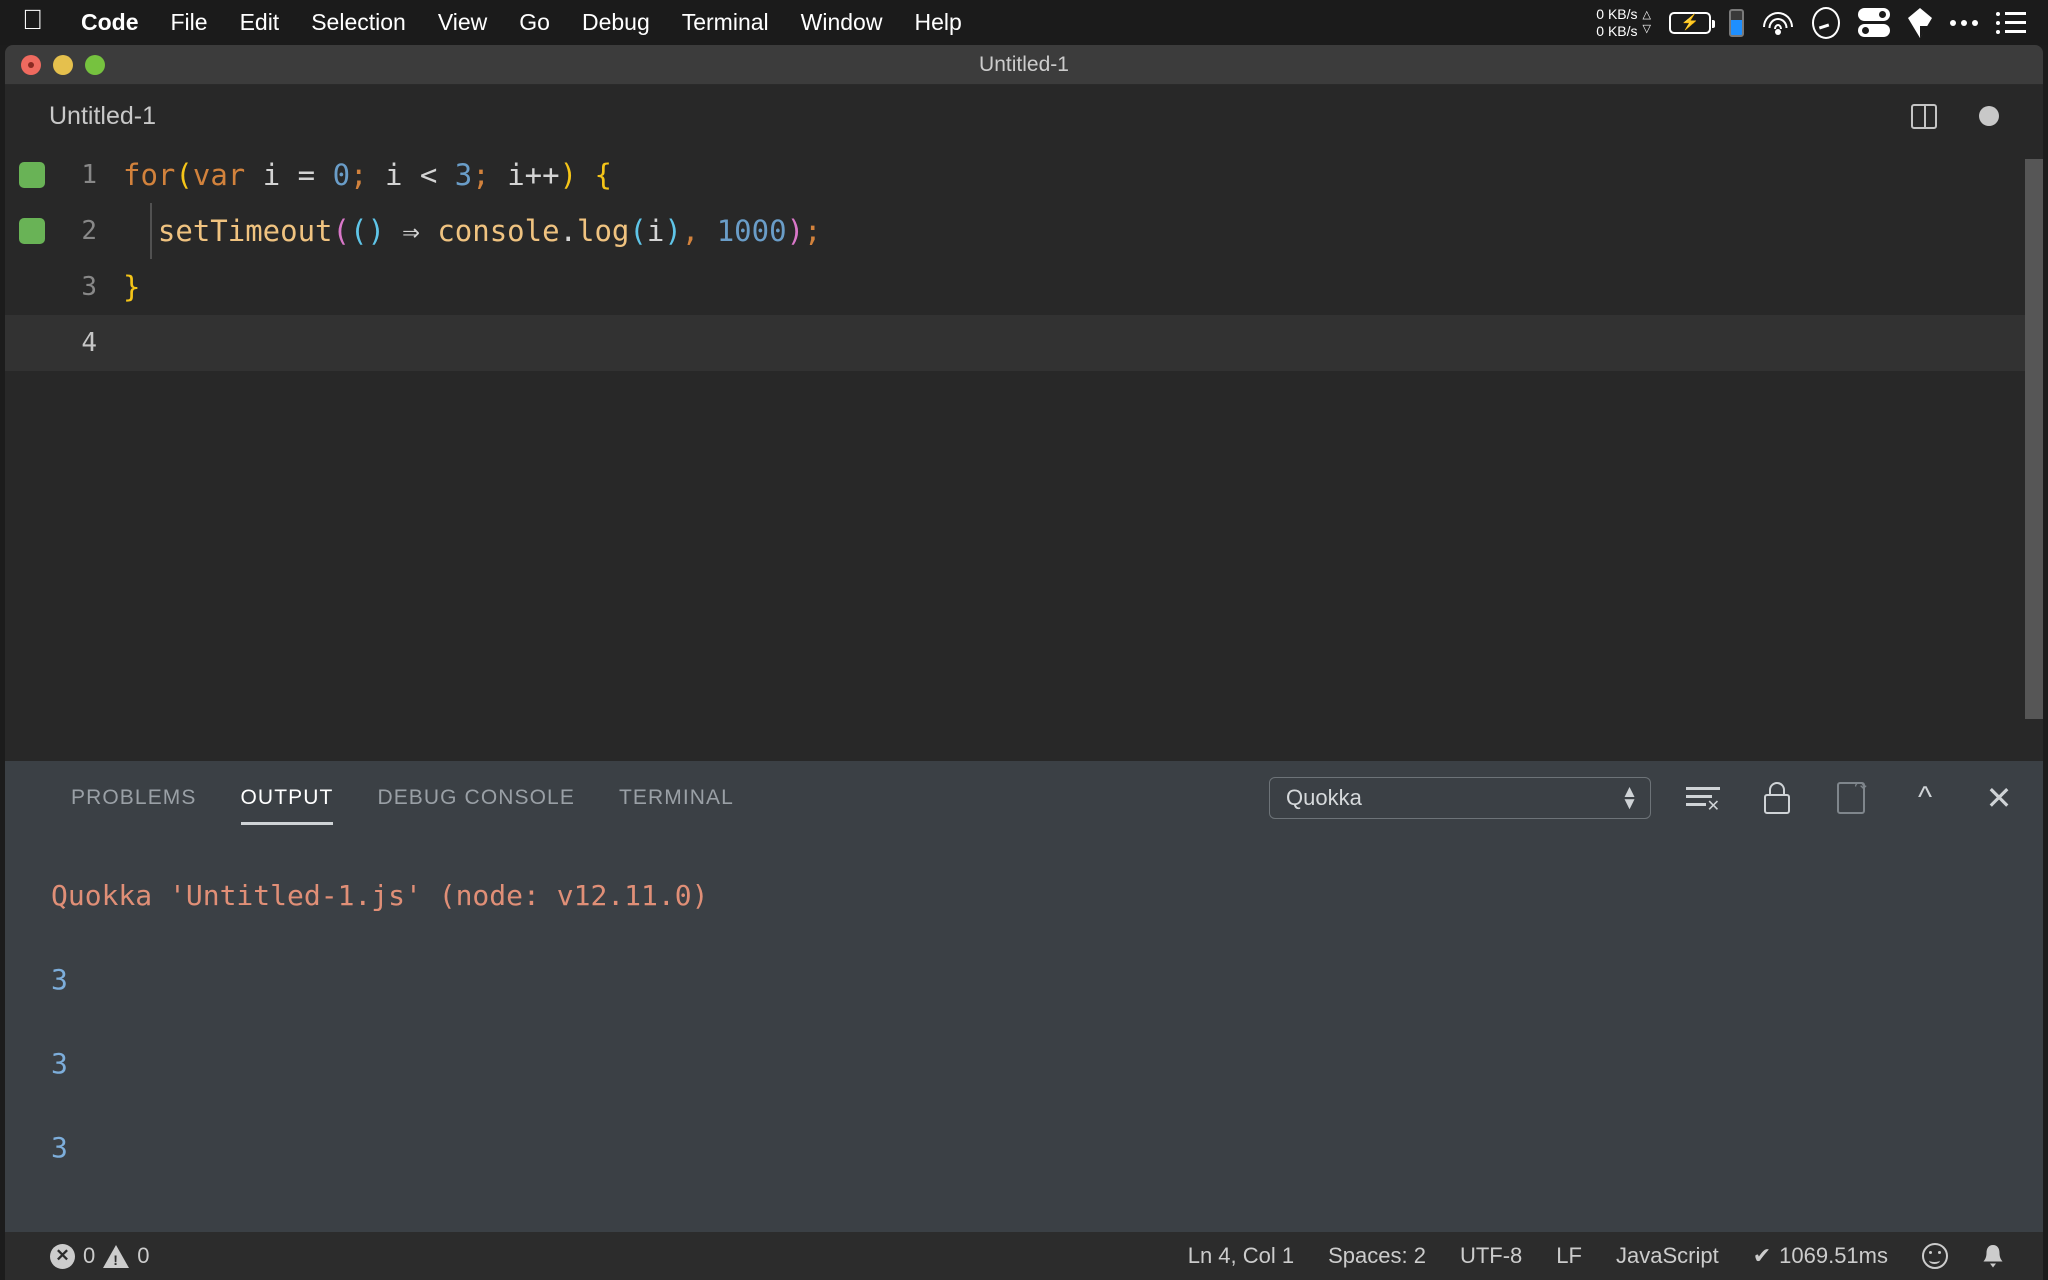  Describe the element at coordinates (1736, 22) in the screenshot. I see `blue-level-indicator-icon` at that location.